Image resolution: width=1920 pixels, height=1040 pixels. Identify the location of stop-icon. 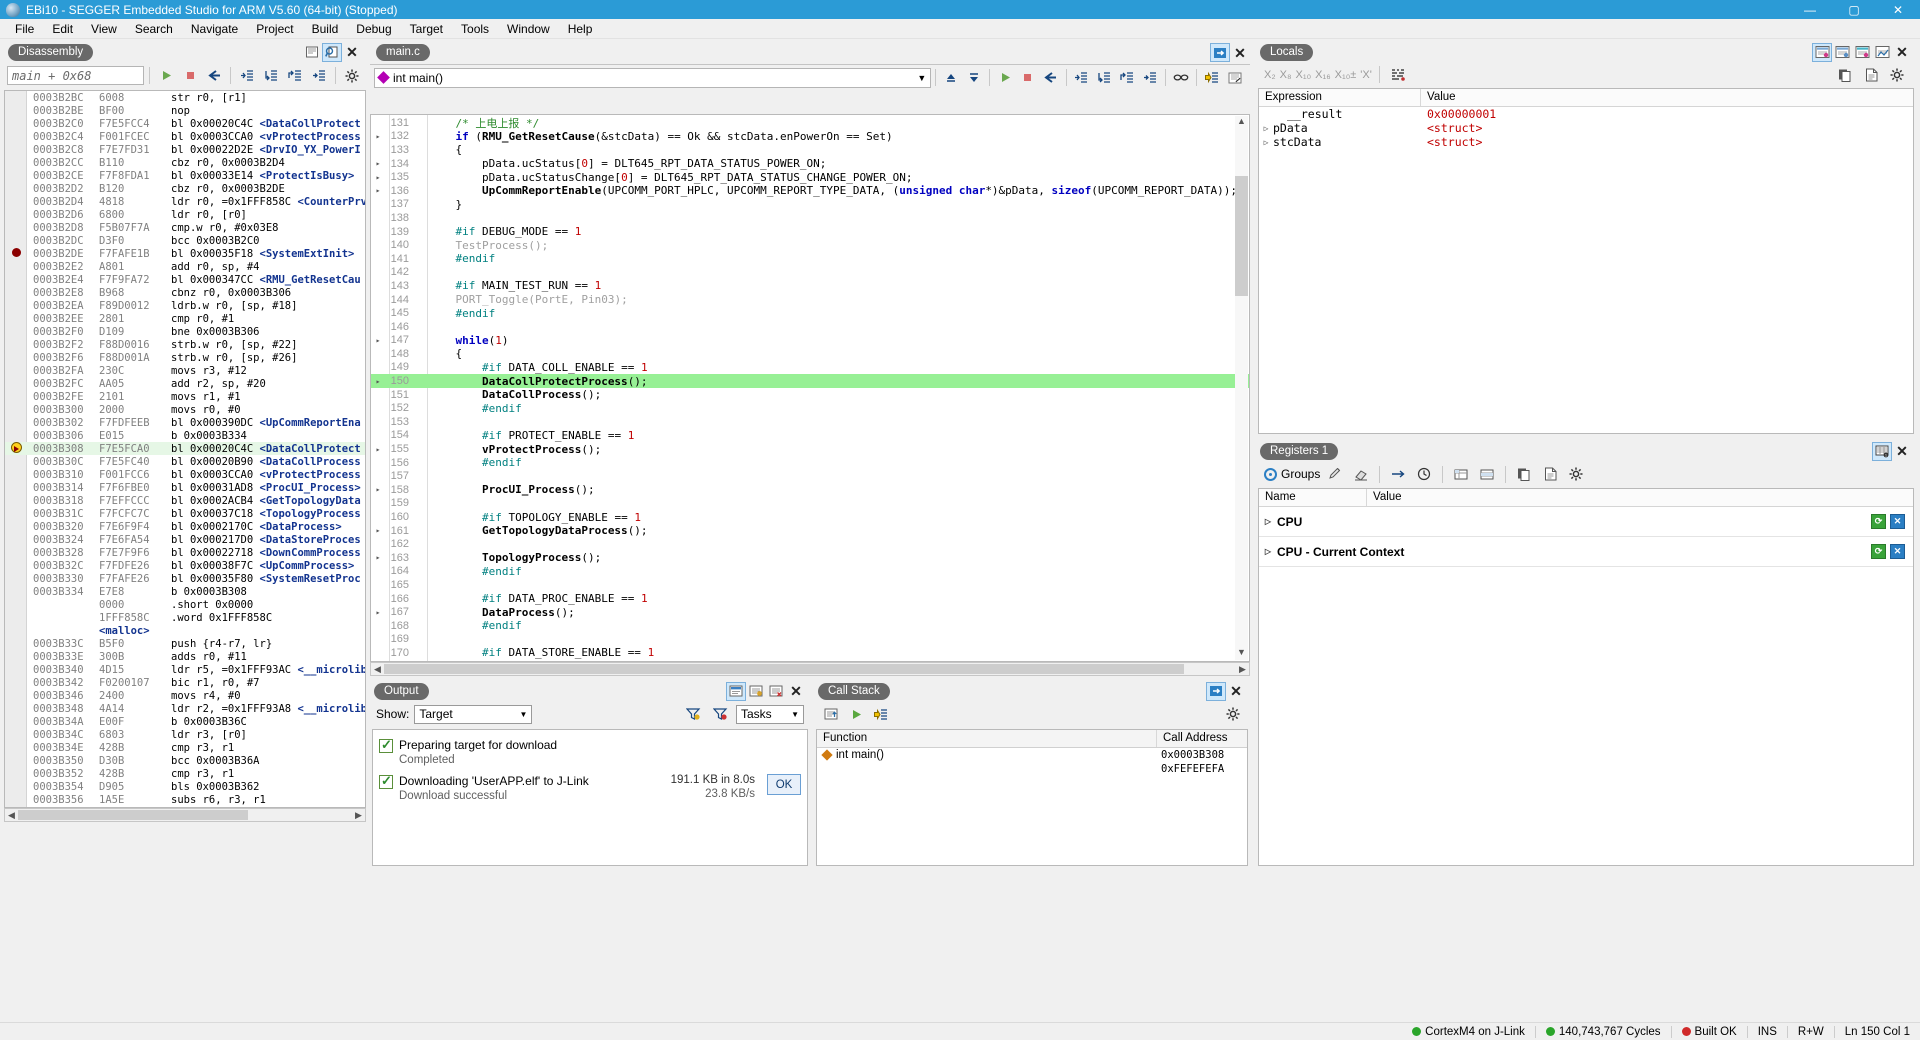
(190, 75).